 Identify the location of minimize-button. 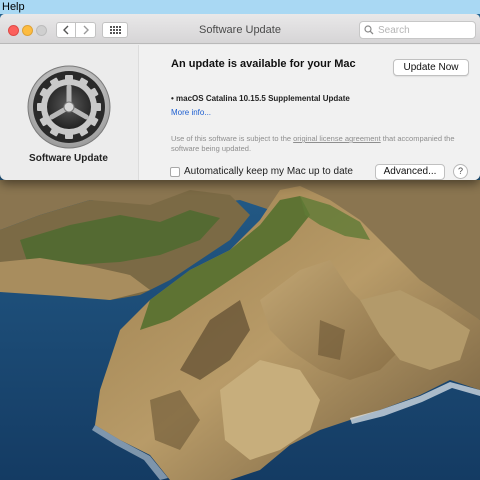
(27, 30).